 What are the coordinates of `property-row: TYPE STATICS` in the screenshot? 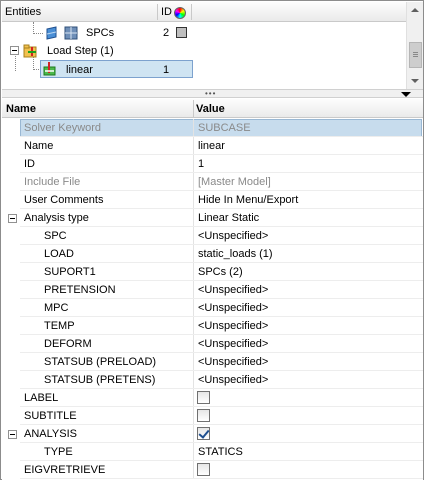 It's located at (212, 452).